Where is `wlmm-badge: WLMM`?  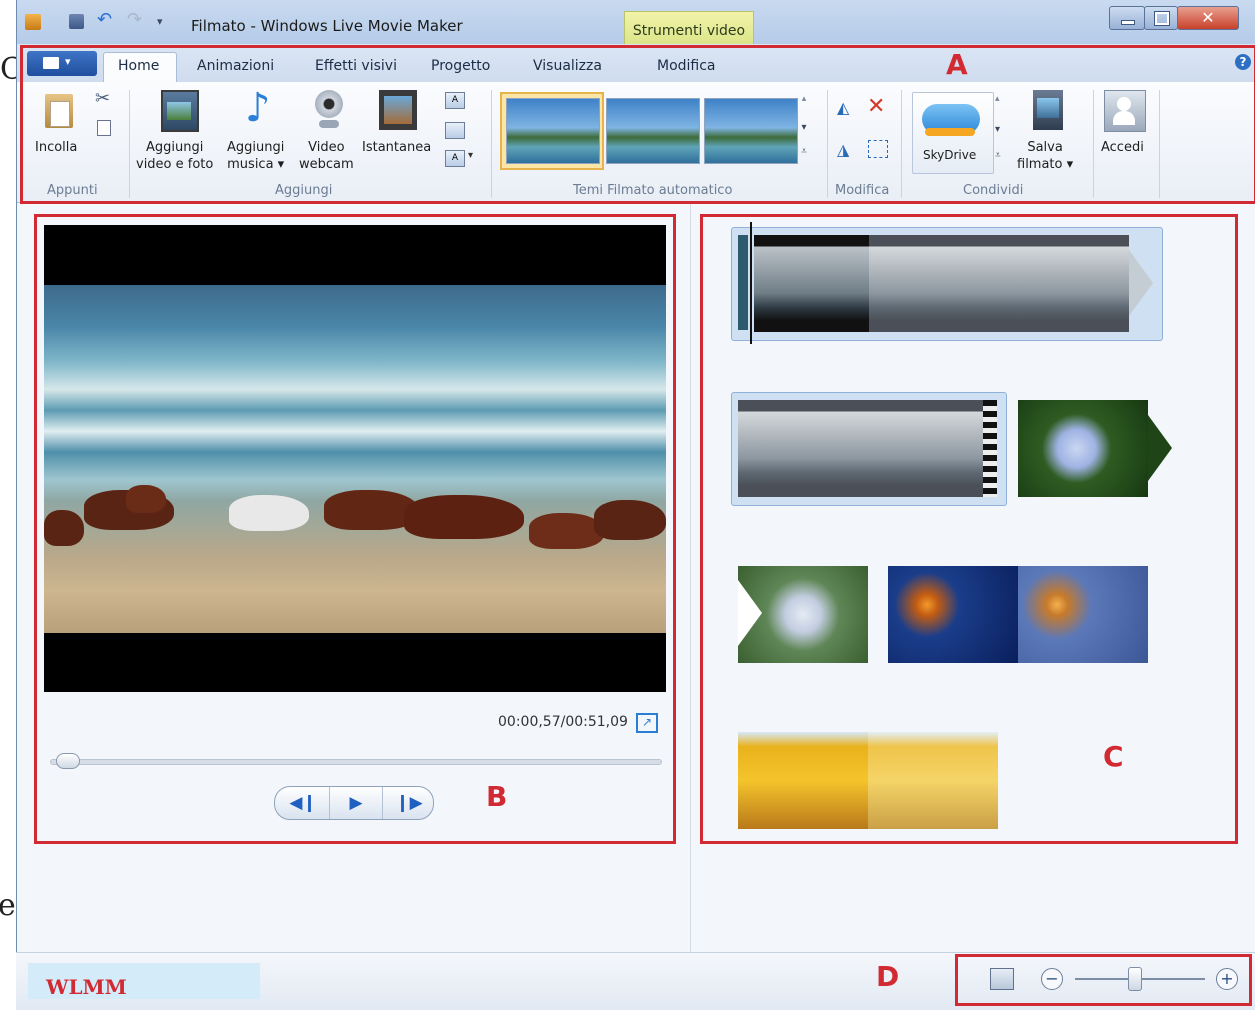 wlmm-badge: WLMM is located at coordinates (144, 981).